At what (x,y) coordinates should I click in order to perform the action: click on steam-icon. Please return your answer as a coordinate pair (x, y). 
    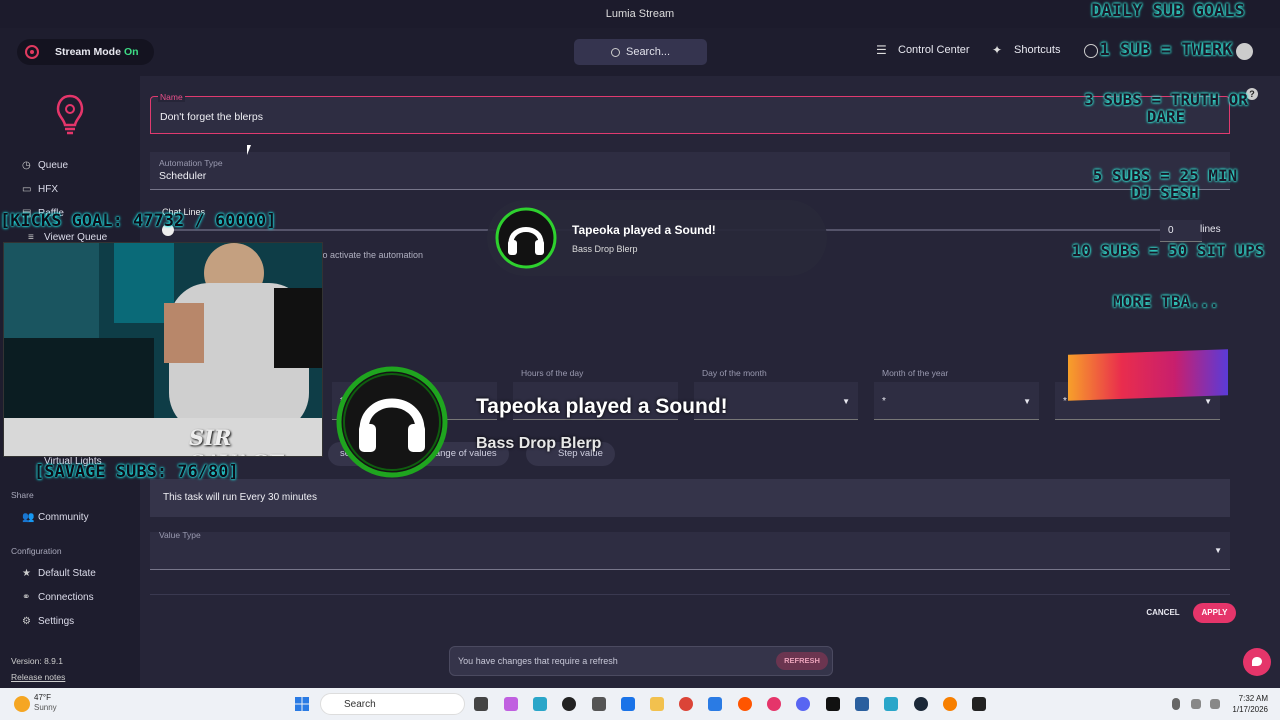
    Looking at the image, I should click on (921, 704).